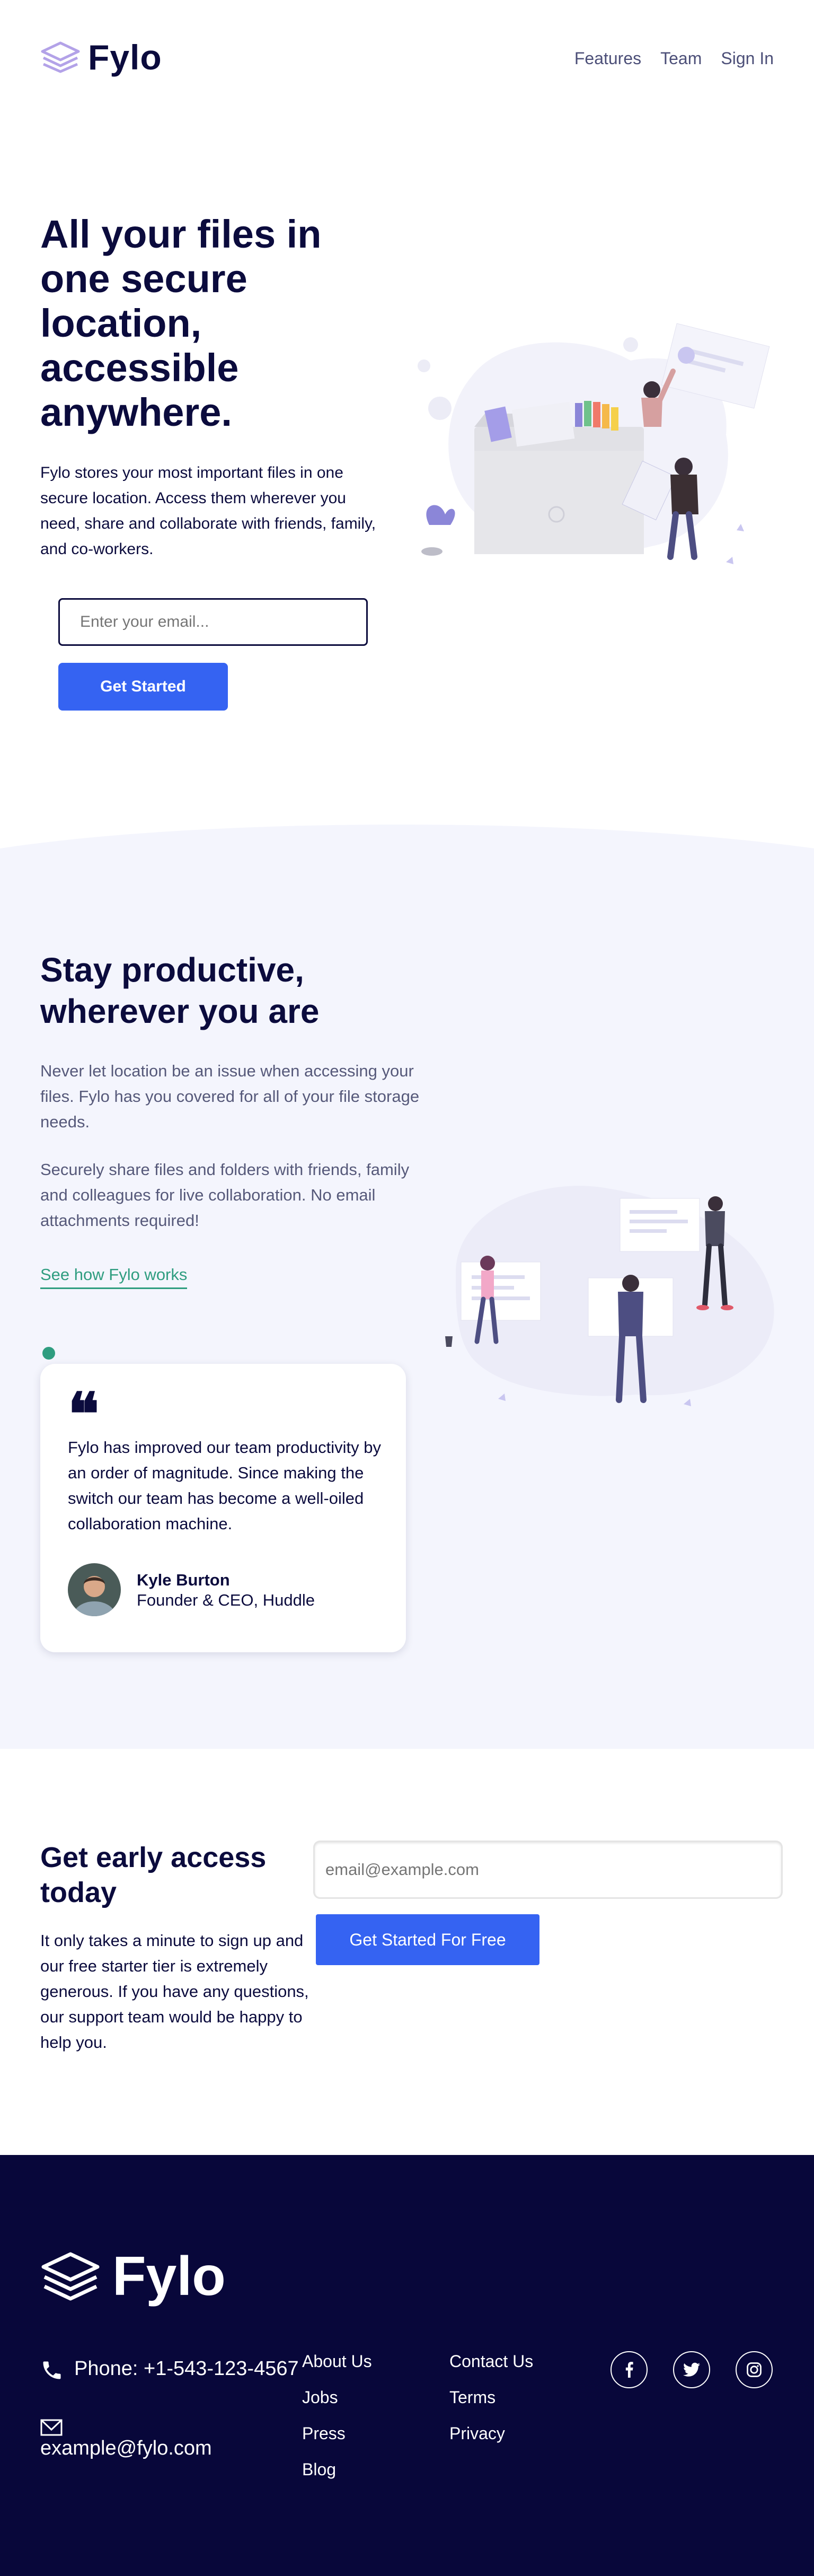 This screenshot has height=2576, width=814. What do you see at coordinates (153, 1875) in the screenshot?
I see `early-access-title: Get early access today` at bounding box center [153, 1875].